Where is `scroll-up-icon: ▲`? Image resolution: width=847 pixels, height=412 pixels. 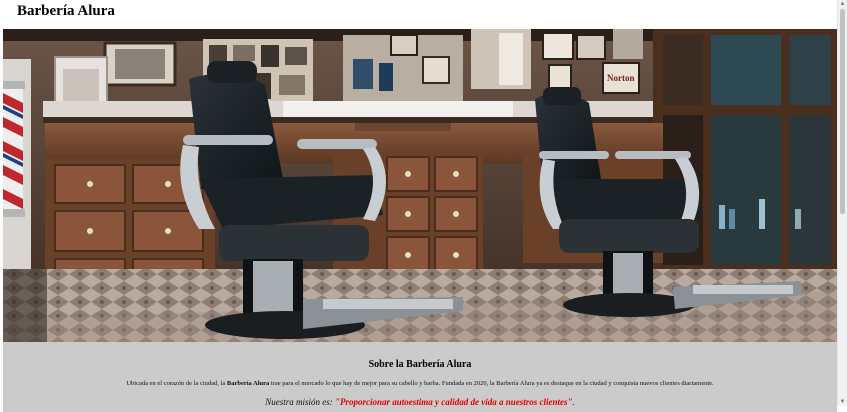 scroll-up-icon: ▲ is located at coordinates (842, 4).